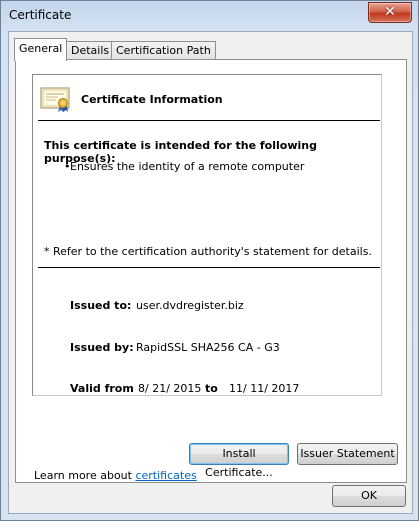 The width and height of the screenshot is (419, 521). I want to click on close-icon: ✕, so click(390, 12).